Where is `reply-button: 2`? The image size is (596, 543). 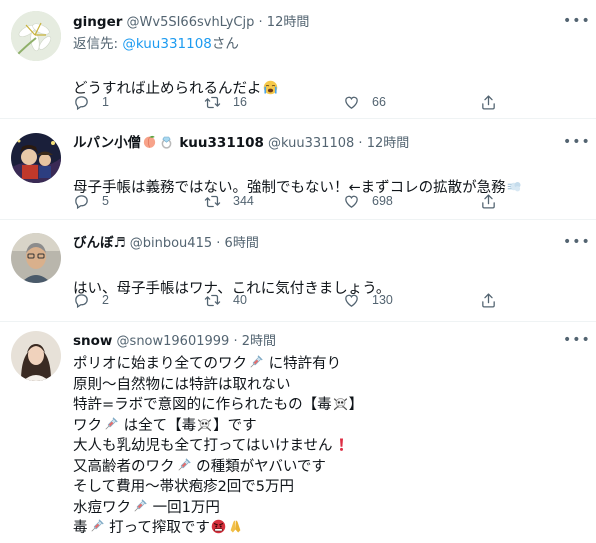
reply-button: 2 is located at coordinates (91, 300).